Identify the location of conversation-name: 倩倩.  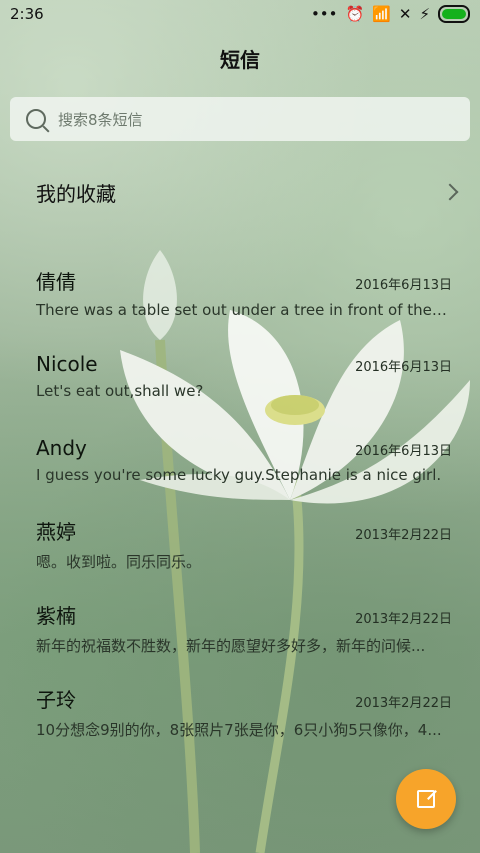
(56, 281).